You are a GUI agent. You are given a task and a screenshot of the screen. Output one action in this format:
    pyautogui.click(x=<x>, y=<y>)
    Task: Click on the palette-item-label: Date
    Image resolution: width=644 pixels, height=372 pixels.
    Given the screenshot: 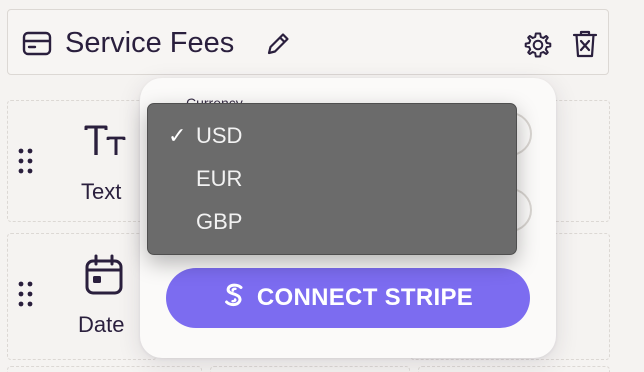 What is the action you would take?
    pyautogui.click(x=101, y=324)
    